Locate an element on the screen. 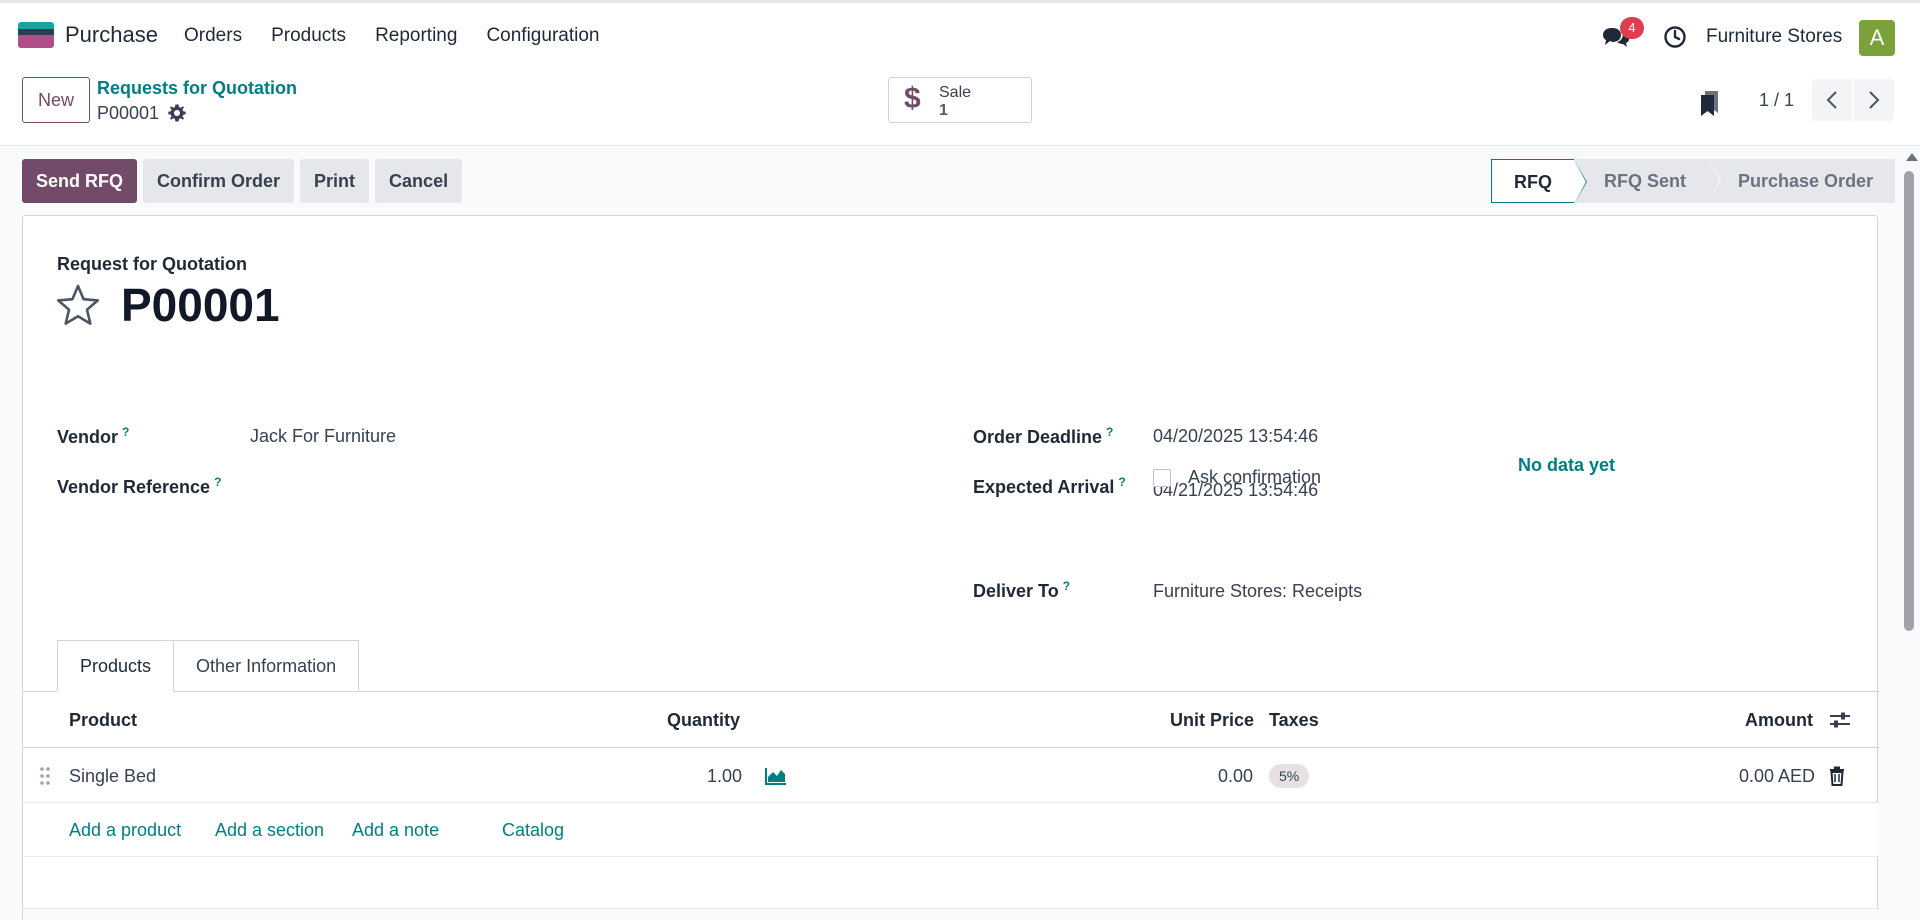  sale-smart-button: $ Sale 1 is located at coordinates (960, 100).